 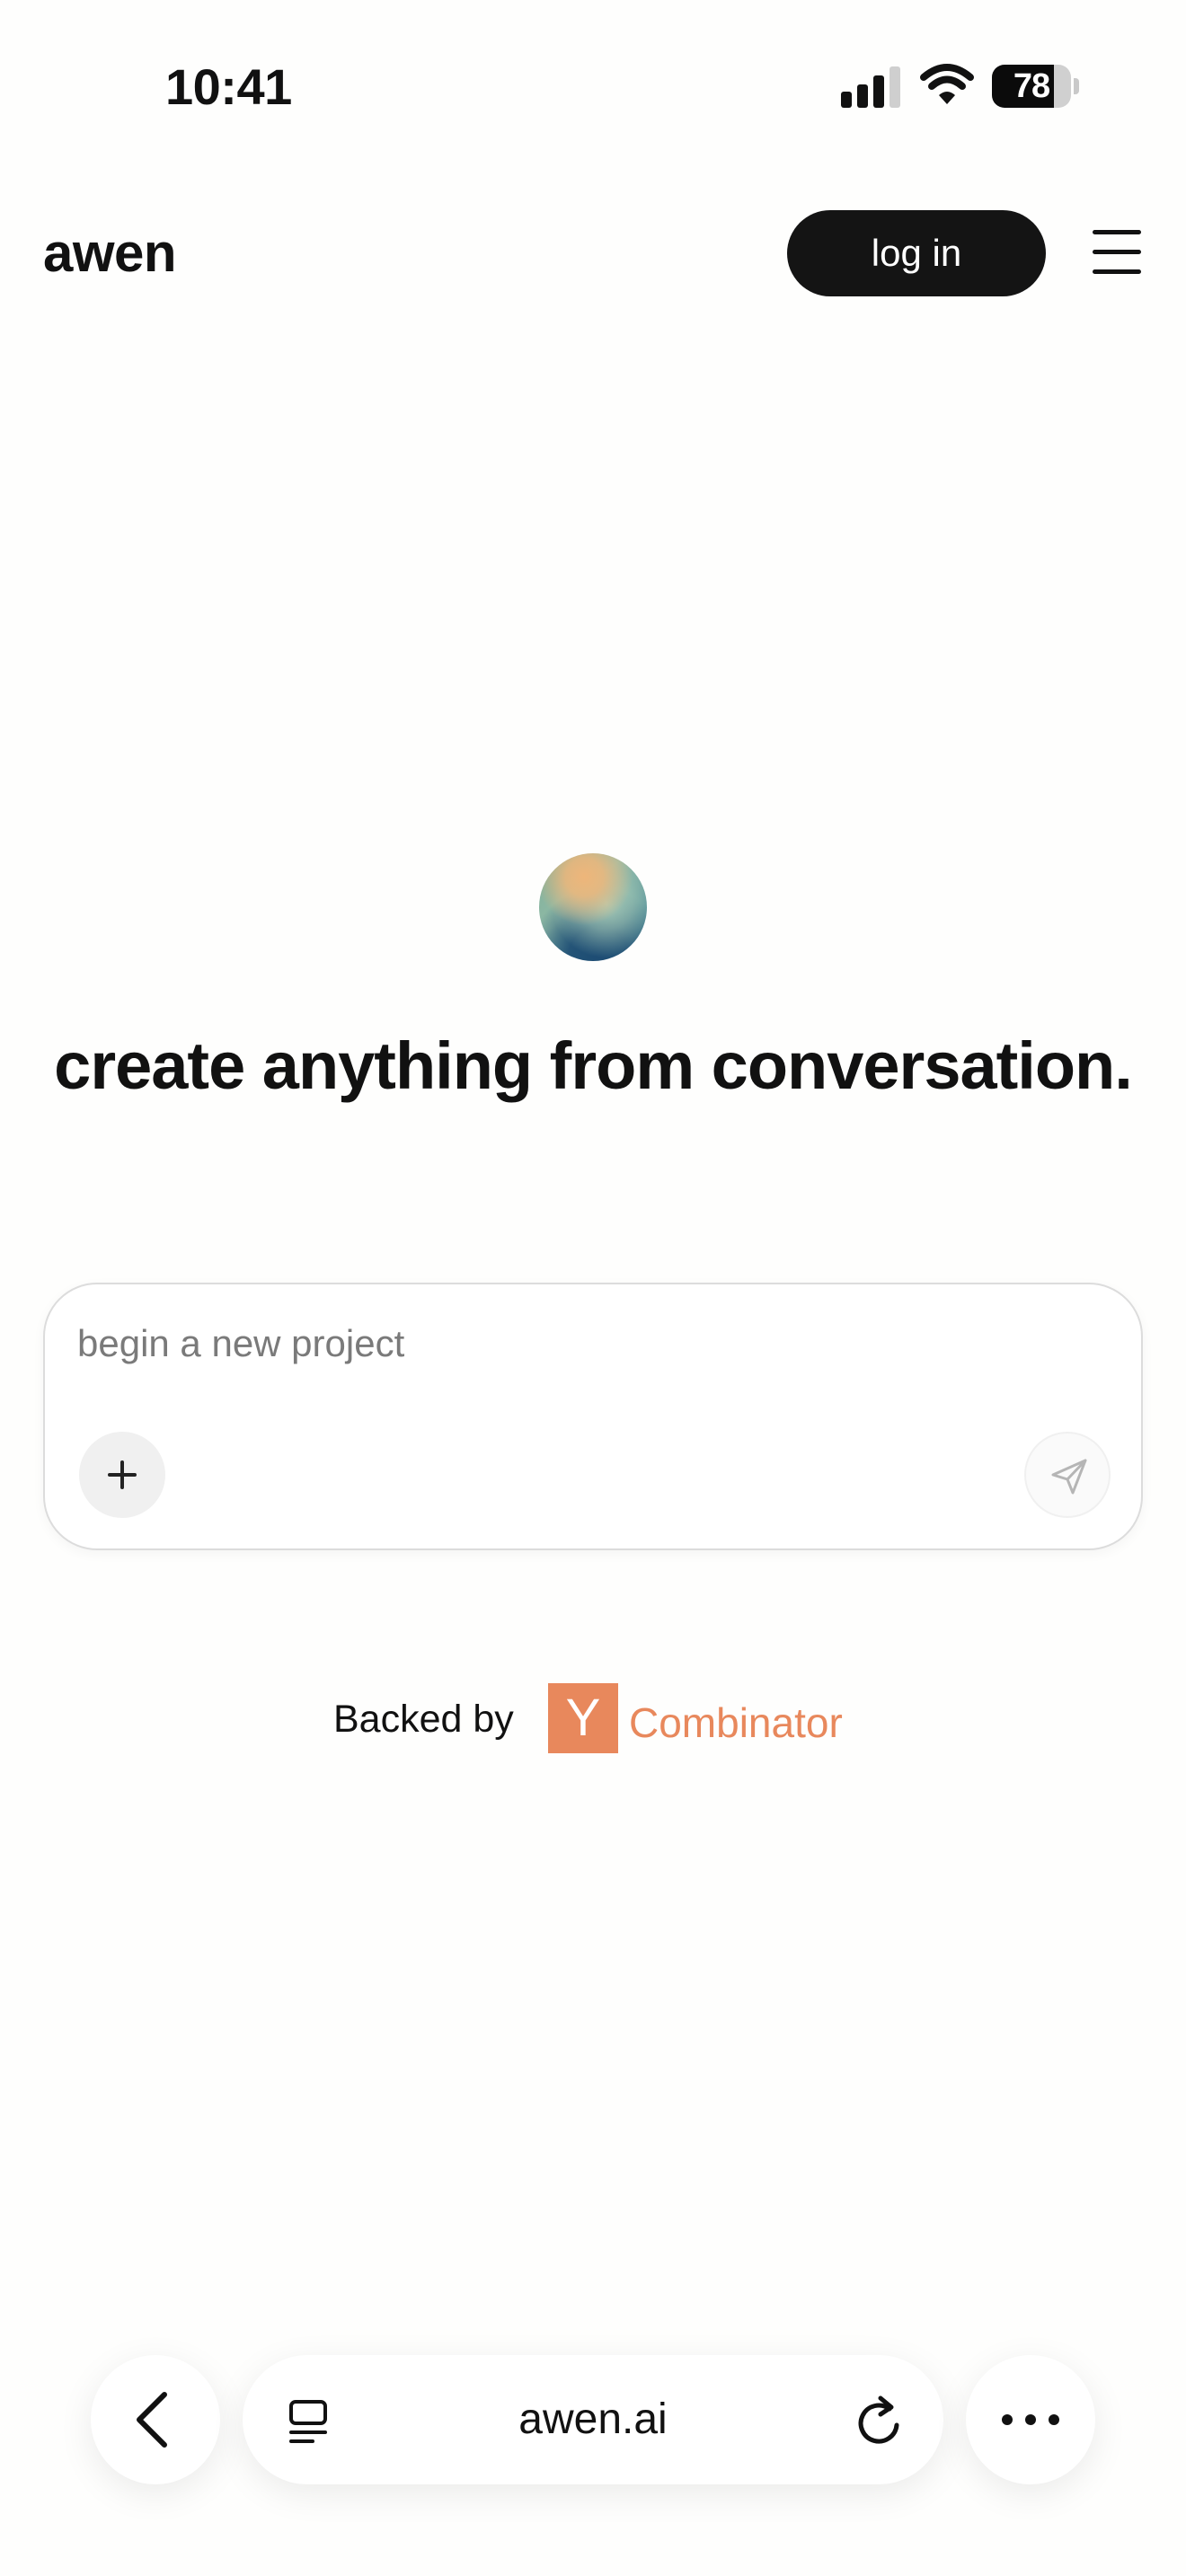 What do you see at coordinates (736, 1722) in the screenshot?
I see `y-combinator-wordmark: Combinator` at bounding box center [736, 1722].